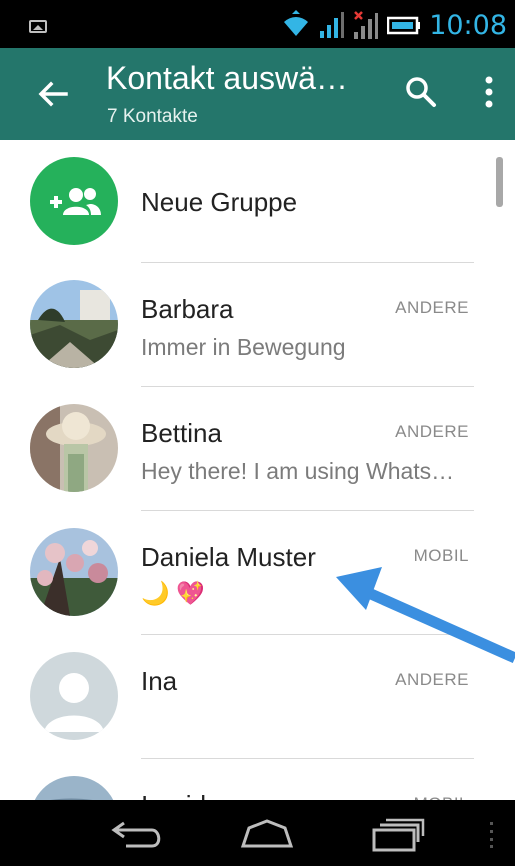  I want to click on contact-name: Daniela Muster, so click(228, 557).